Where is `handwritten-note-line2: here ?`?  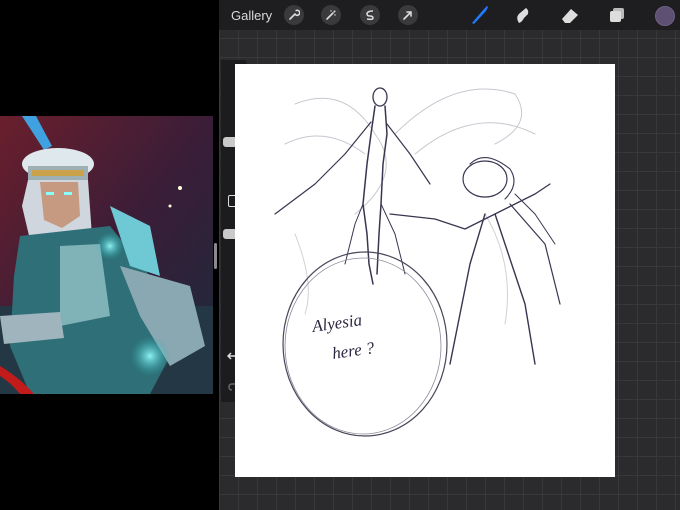
handwritten-note-line2: here ? is located at coordinates (353, 350).